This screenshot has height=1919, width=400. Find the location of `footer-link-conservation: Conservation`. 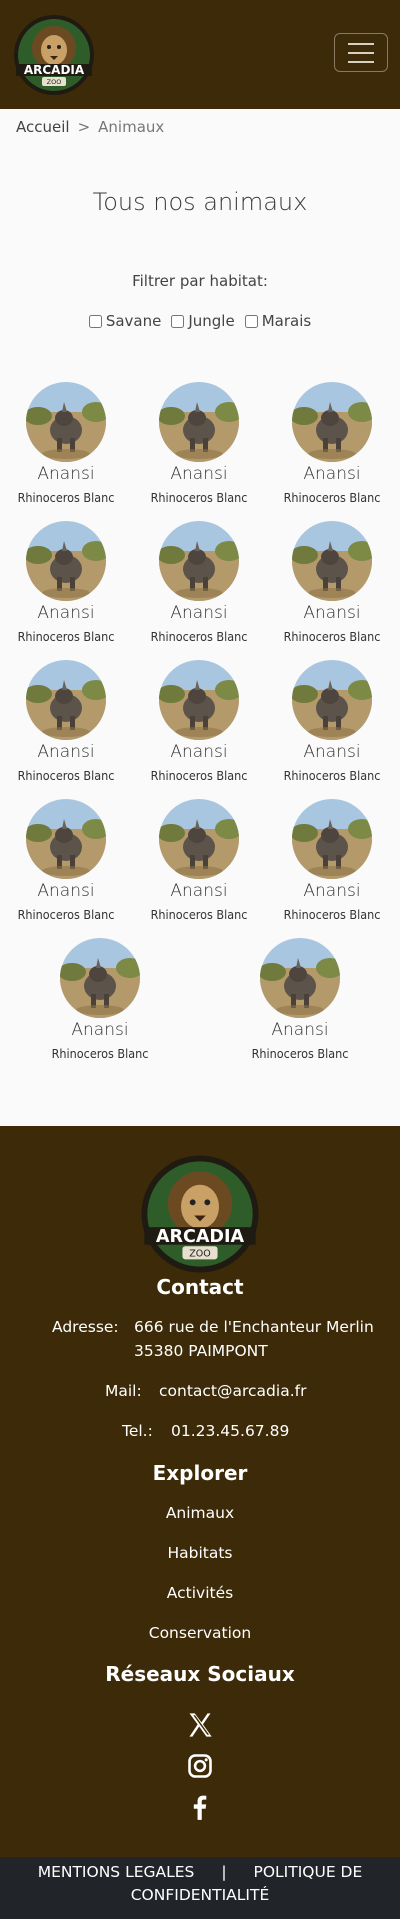

footer-link-conservation: Conservation is located at coordinates (200, 1633).